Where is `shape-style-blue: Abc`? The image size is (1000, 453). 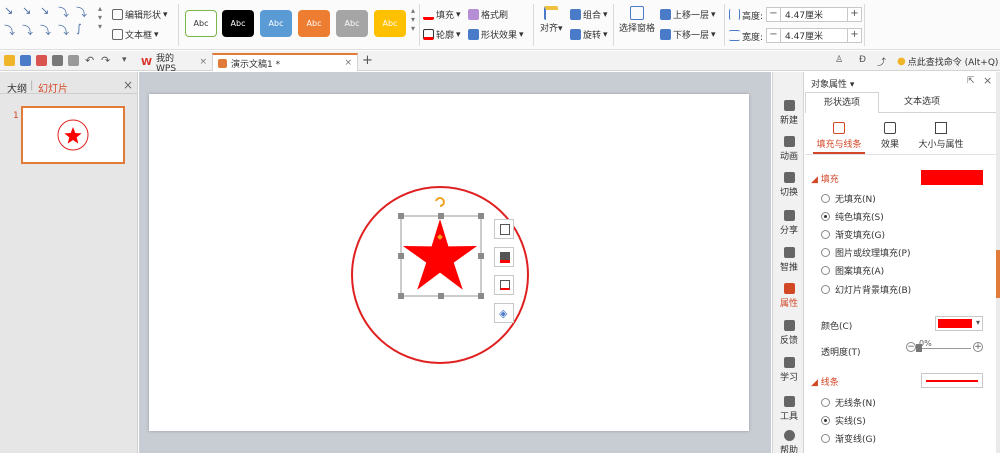 shape-style-blue: Abc is located at coordinates (276, 23).